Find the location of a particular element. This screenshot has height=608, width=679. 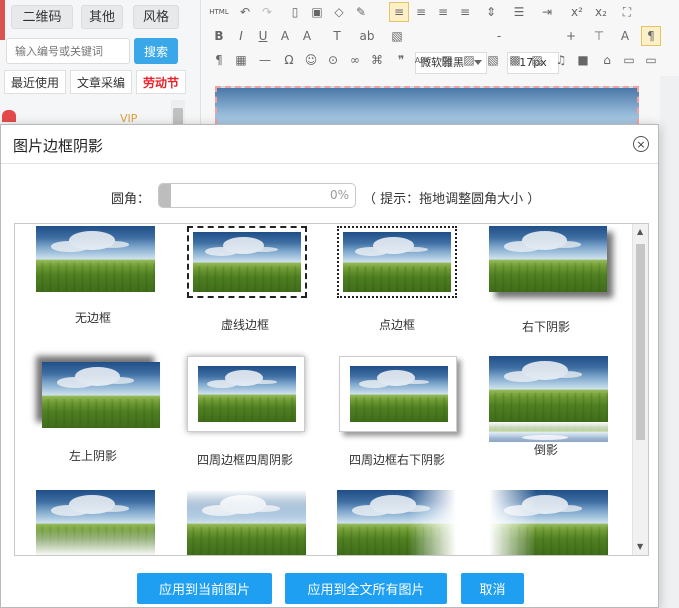

option-fade-left is located at coordinates (546, 520).